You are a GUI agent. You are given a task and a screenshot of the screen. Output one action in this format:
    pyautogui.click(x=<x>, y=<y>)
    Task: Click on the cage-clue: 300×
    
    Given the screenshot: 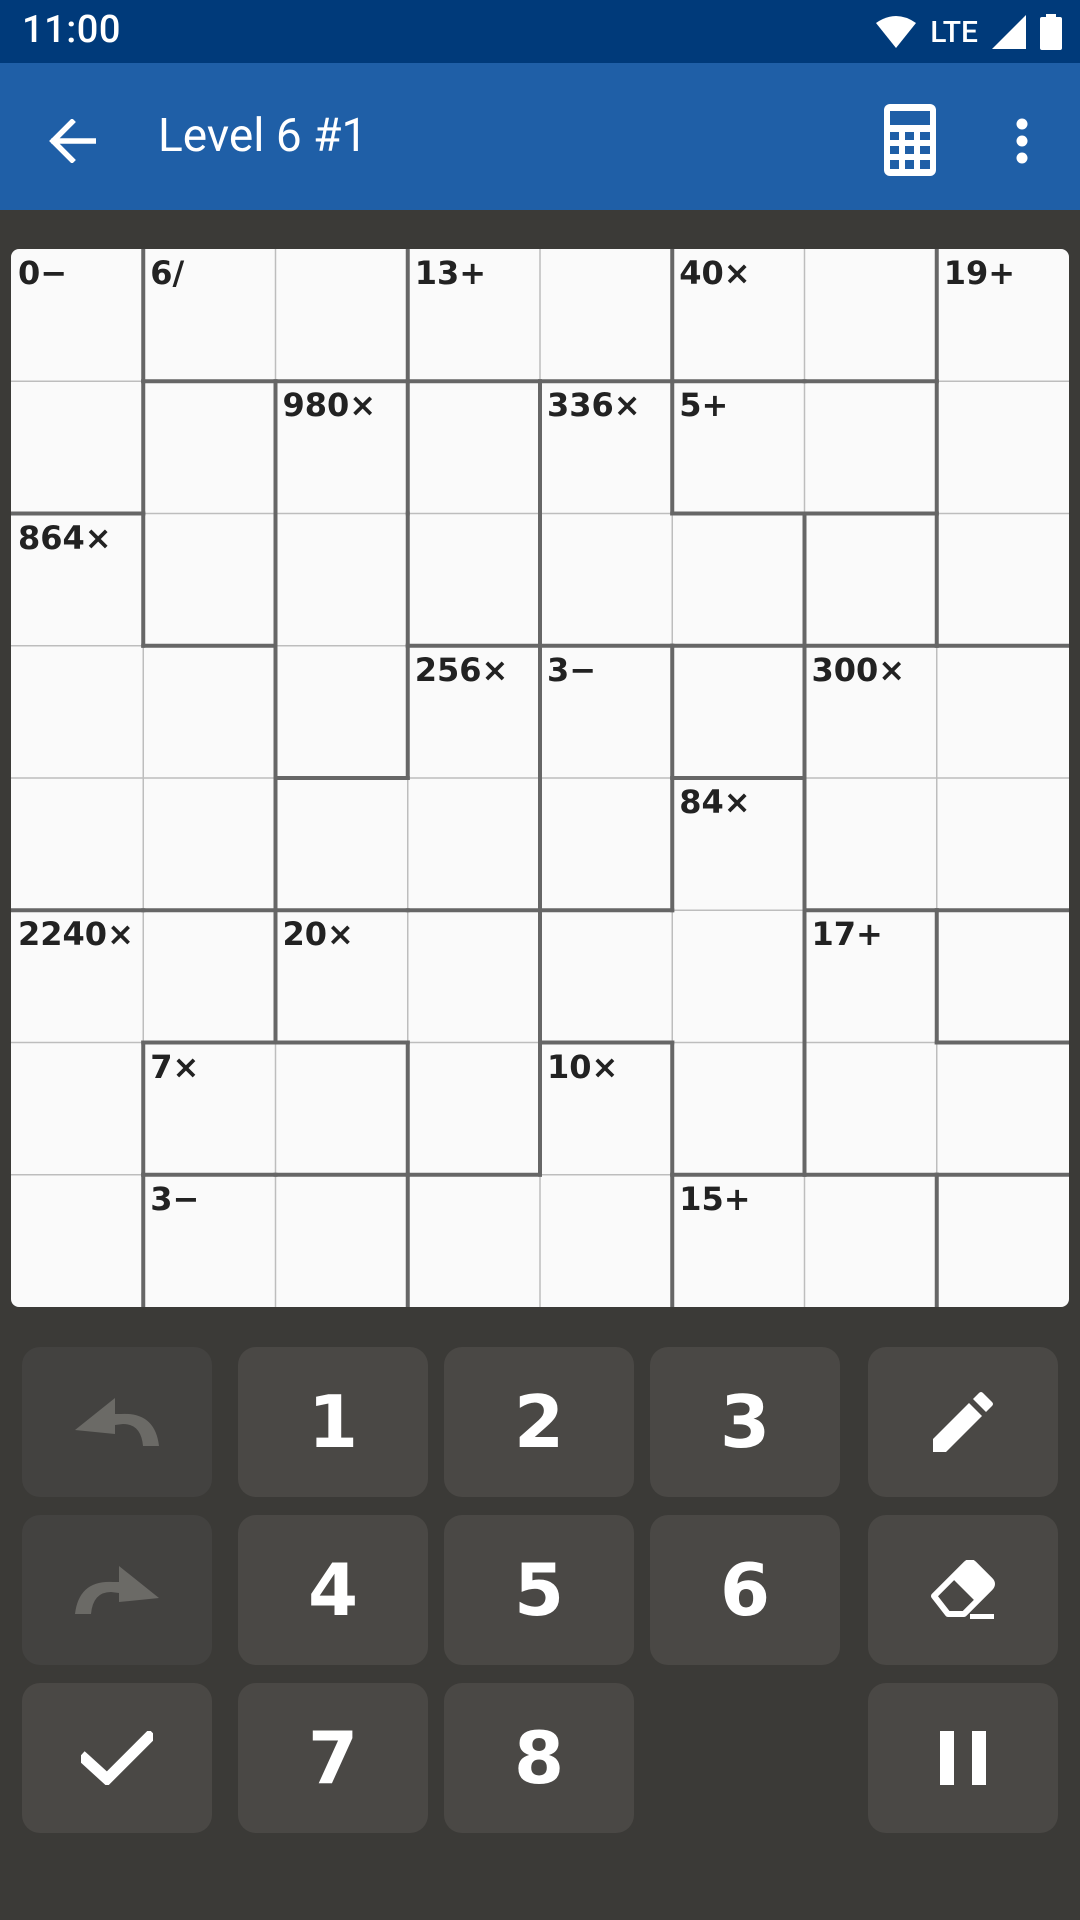 What is the action you would take?
    pyautogui.click(x=858, y=669)
    